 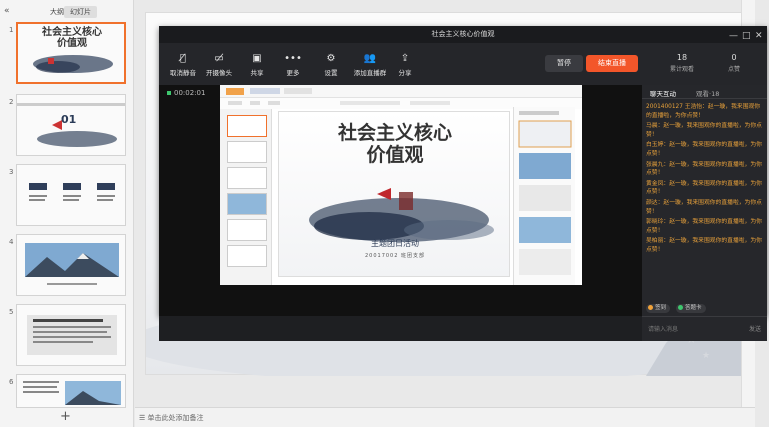 I want to click on more-icon: •••, so click(x=293, y=58).